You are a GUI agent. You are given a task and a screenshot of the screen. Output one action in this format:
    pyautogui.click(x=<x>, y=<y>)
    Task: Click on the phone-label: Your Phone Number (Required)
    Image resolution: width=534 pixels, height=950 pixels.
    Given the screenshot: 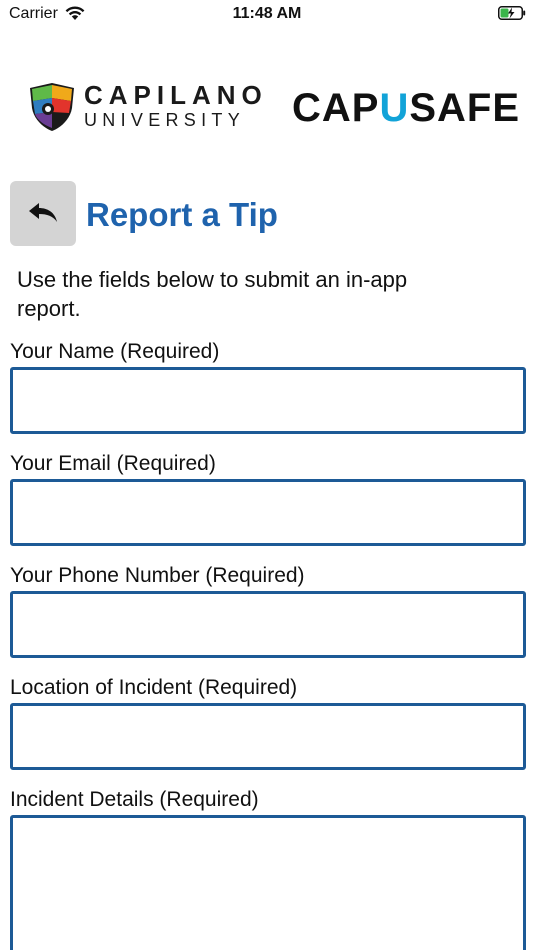 What is the action you would take?
    pyautogui.click(x=157, y=575)
    